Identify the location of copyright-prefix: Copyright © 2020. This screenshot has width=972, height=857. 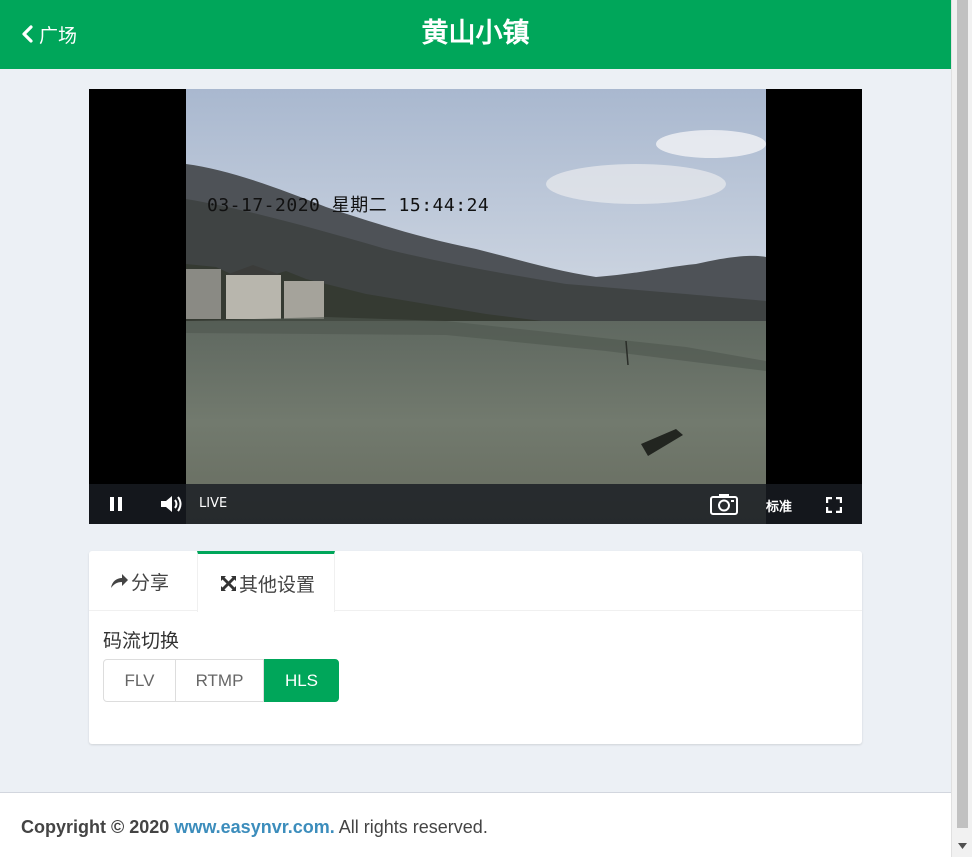
(95, 827).